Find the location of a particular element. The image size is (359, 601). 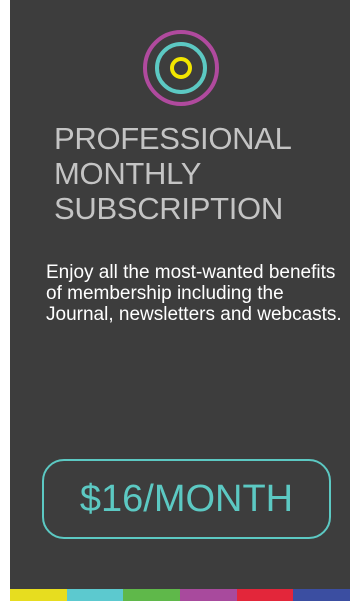

target-inner-ring is located at coordinates (181, 68).